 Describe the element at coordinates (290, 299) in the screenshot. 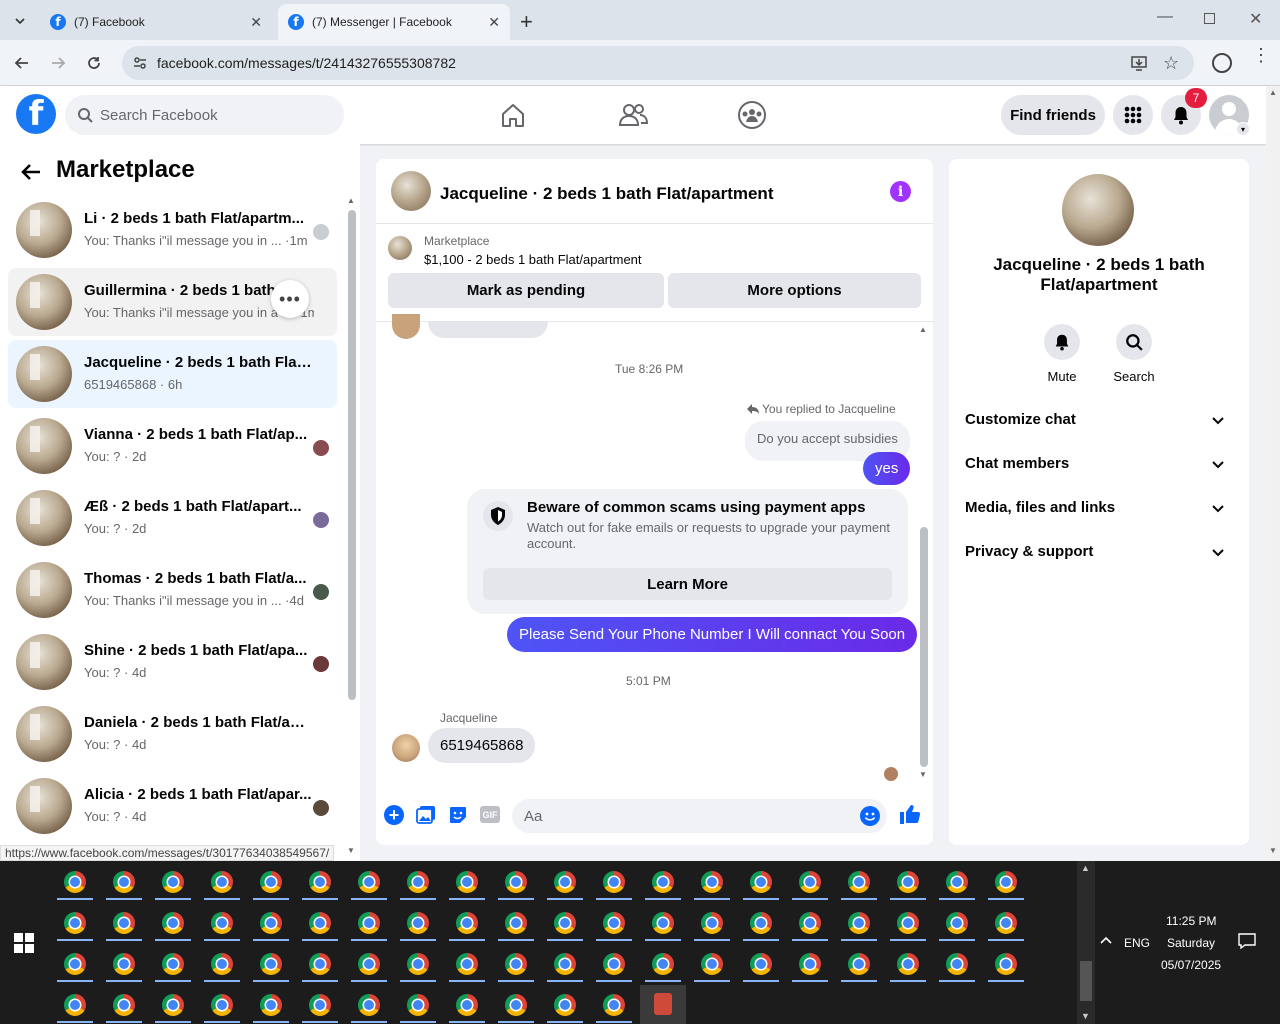

I see `conversation-options-button: •••` at that location.